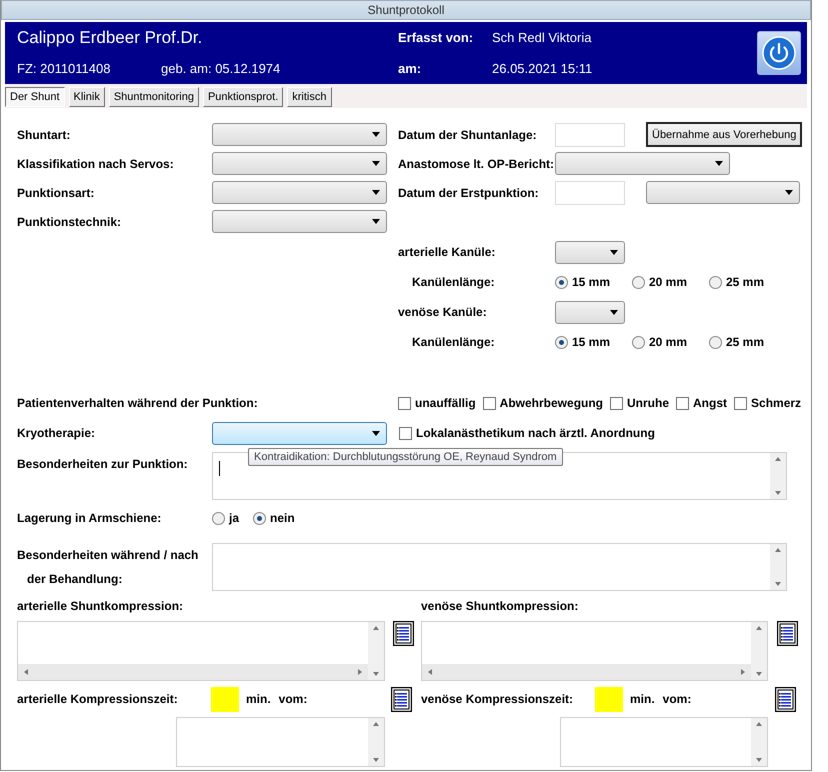 This screenshot has width=828, height=772. Describe the element at coordinates (35, 97) in the screenshot. I see `tab: Der Shunt` at that location.